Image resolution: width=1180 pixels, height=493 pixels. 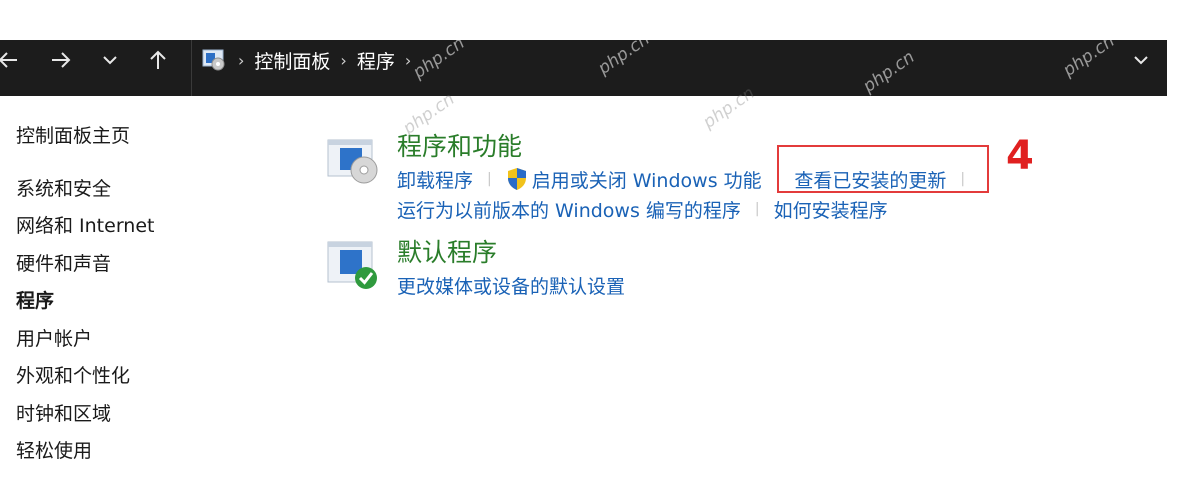 I want to click on windows-features-label: 启用或关闭 Windows 功能, so click(x=646, y=180).